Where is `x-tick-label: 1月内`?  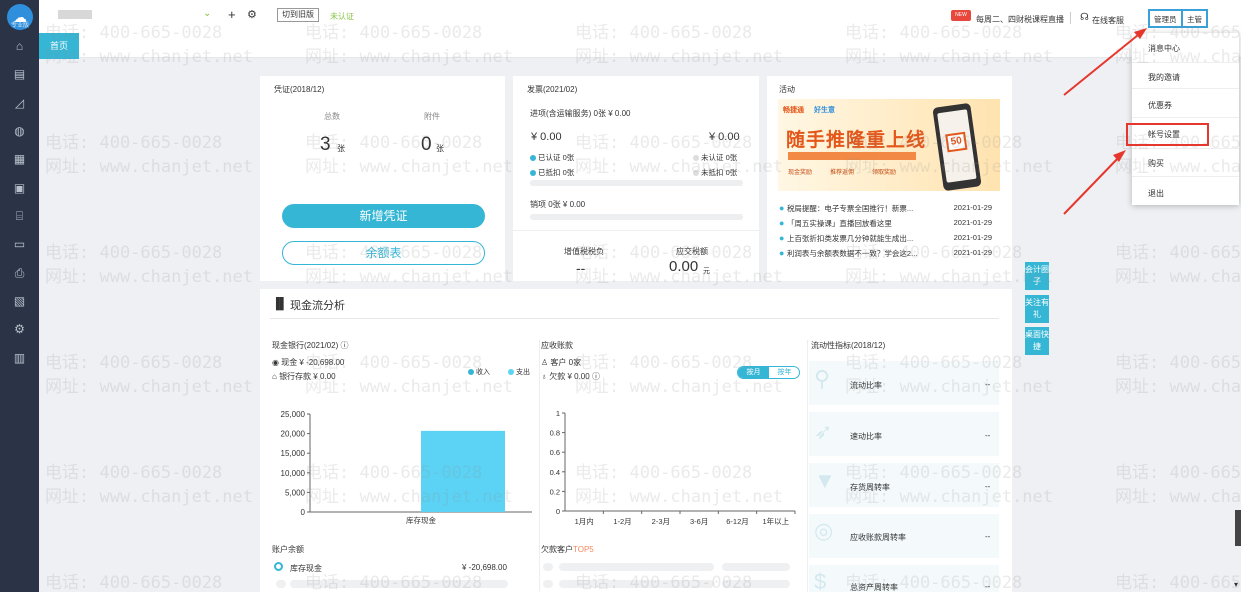 x-tick-label: 1月内 is located at coordinates (584, 521).